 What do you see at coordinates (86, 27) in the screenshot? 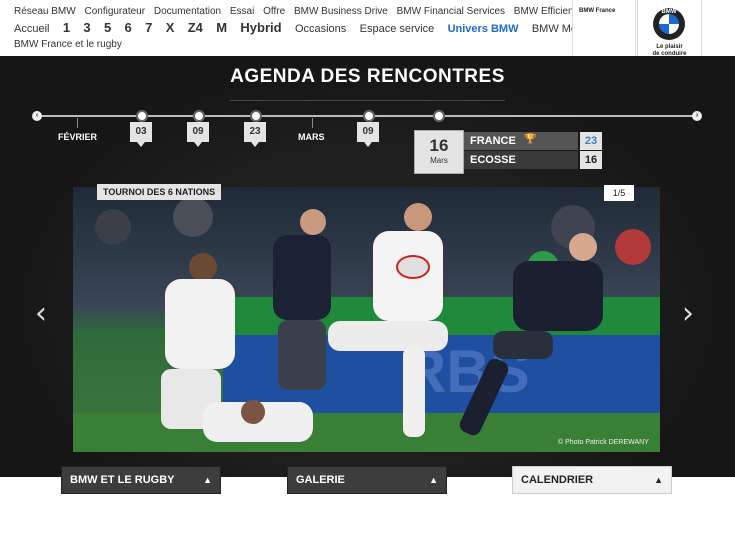
I see `nav-model-3: 3` at bounding box center [86, 27].